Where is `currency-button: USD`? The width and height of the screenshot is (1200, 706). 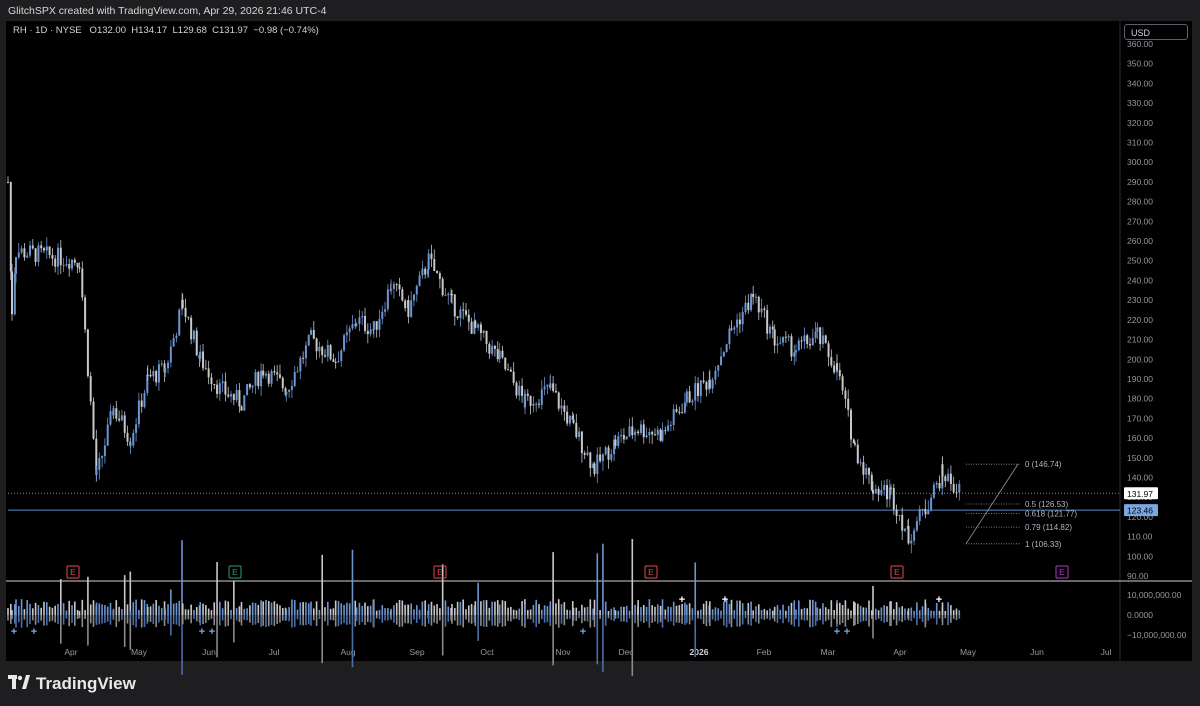 currency-button: USD is located at coordinates (1156, 32).